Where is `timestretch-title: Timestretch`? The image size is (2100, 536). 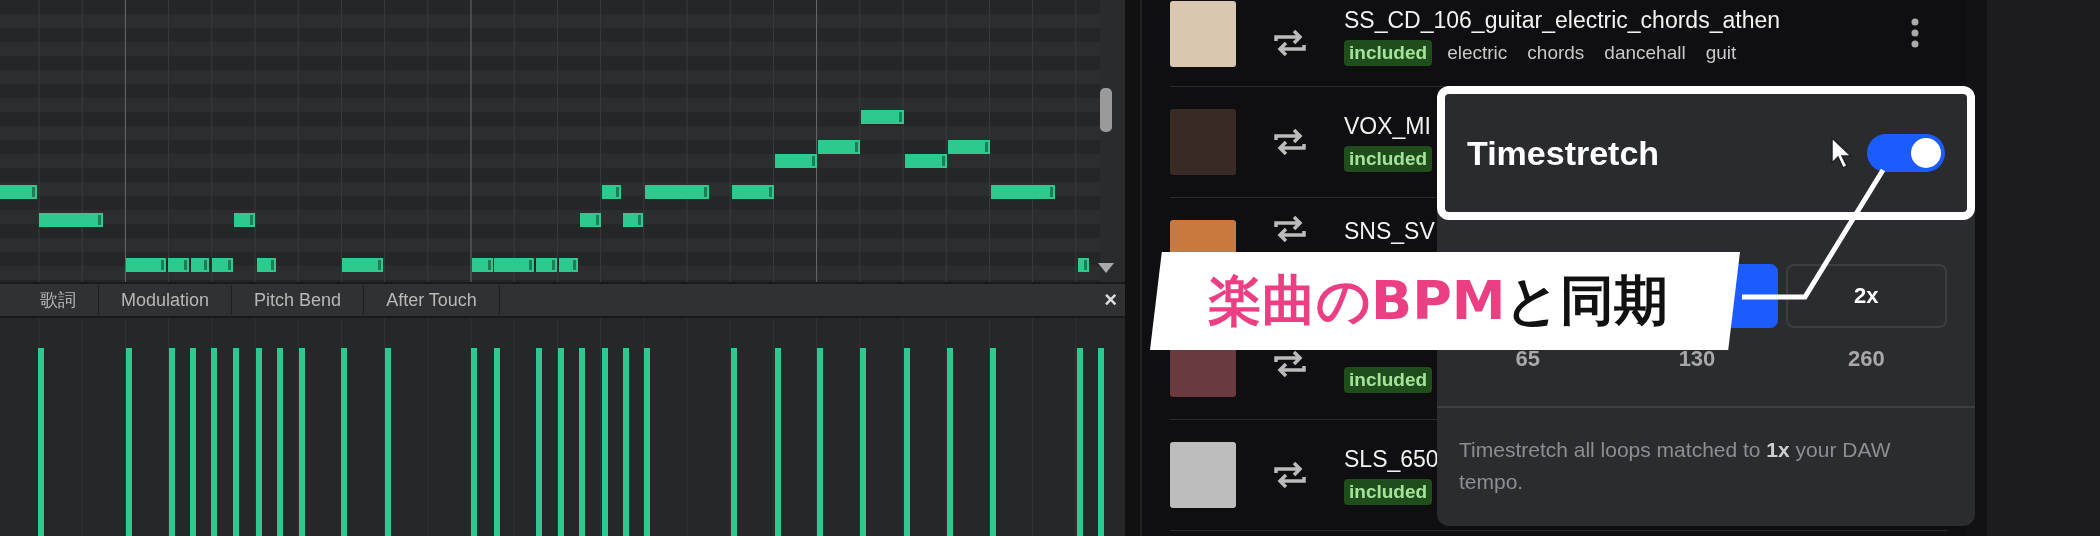
timestretch-title: Timestretch is located at coordinates (1563, 153).